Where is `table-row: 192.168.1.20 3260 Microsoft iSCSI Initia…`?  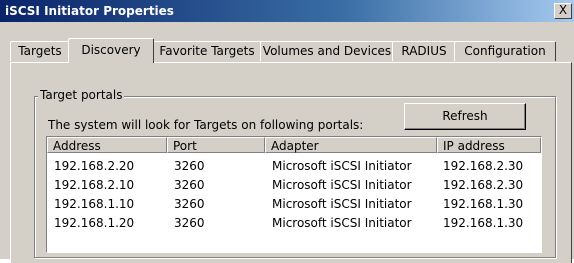
table-row: 192.168.1.20 3260 Microsoft iSCSI Initia… is located at coordinates (294, 223).